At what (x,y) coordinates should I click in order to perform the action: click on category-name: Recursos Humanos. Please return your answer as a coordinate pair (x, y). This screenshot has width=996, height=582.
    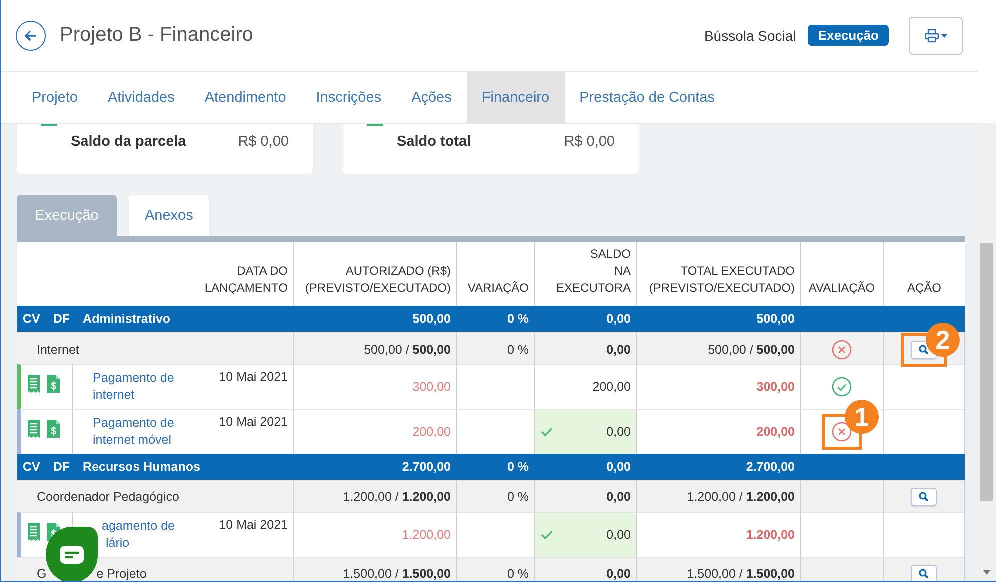
    Looking at the image, I should click on (141, 467).